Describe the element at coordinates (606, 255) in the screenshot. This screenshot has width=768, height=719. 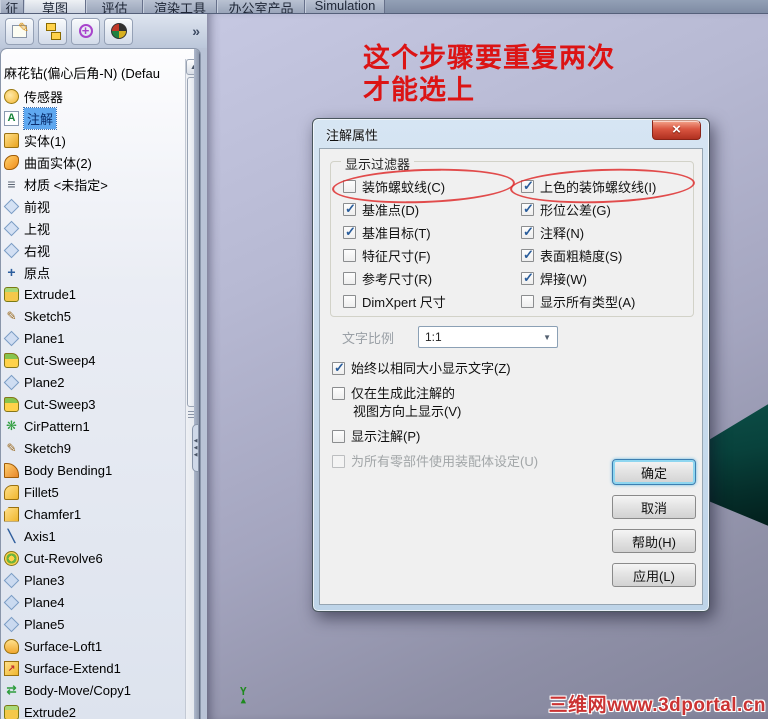
I see `filter-checkbox-row: 表面粗糙度(S)` at that location.